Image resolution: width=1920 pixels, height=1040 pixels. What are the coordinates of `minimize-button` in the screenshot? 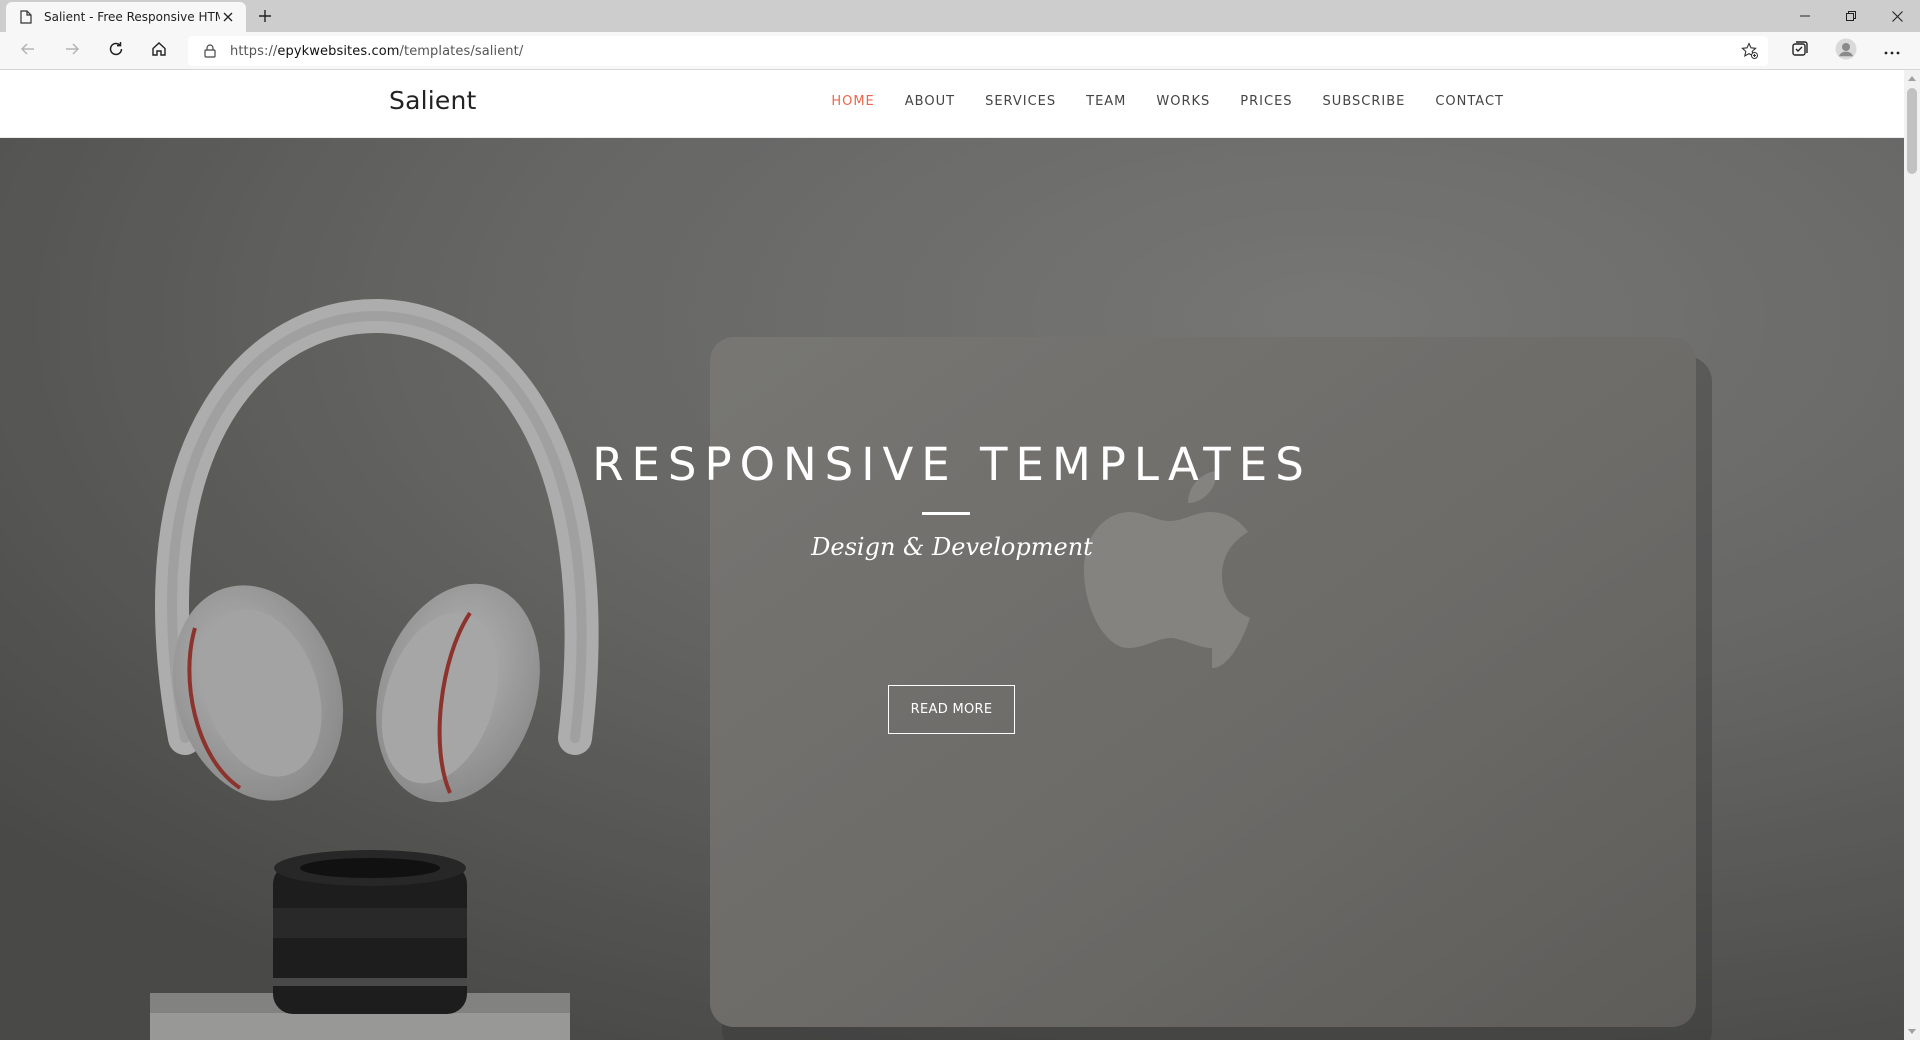 It's located at (1805, 16).